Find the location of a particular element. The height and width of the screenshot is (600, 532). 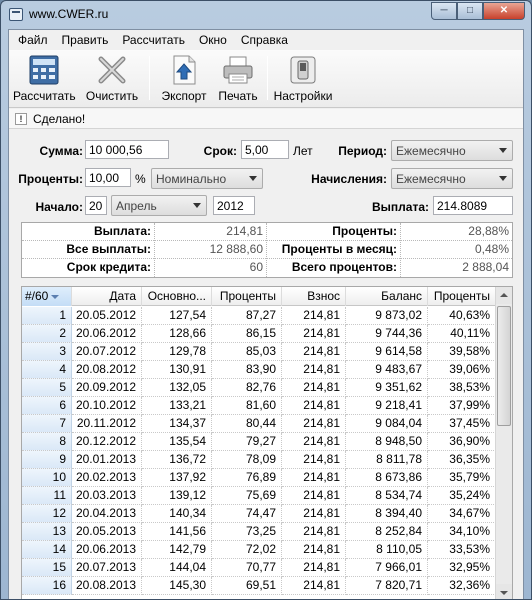

table-cell: 75,69 is located at coordinates (247, 496).